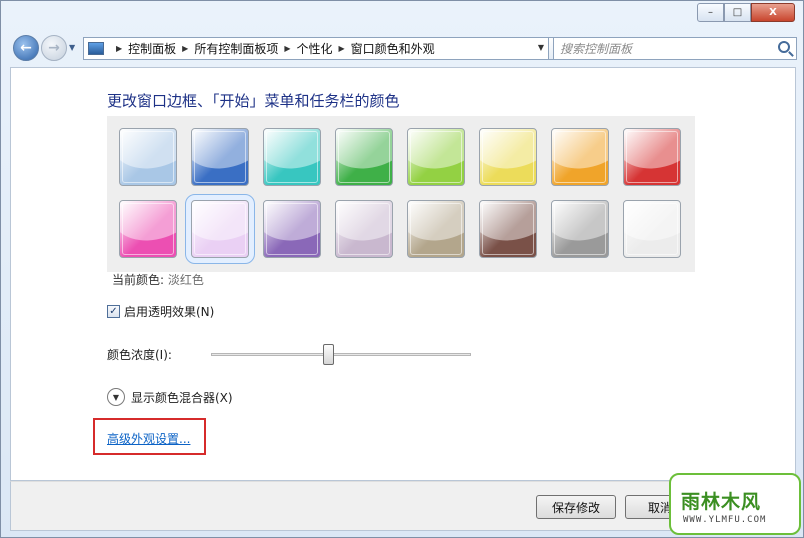  What do you see at coordinates (652, 229) in the screenshot?
I see `color-swatch-frost` at bounding box center [652, 229].